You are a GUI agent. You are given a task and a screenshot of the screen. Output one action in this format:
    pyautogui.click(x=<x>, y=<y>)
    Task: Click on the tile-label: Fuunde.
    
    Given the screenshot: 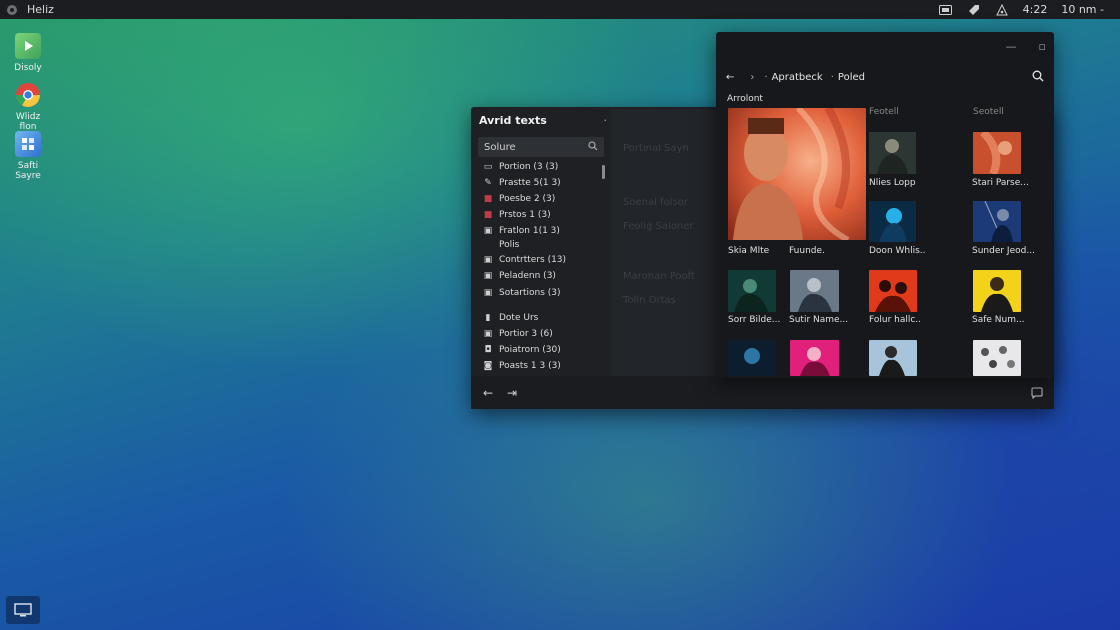 What is the action you would take?
    pyautogui.click(x=807, y=251)
    